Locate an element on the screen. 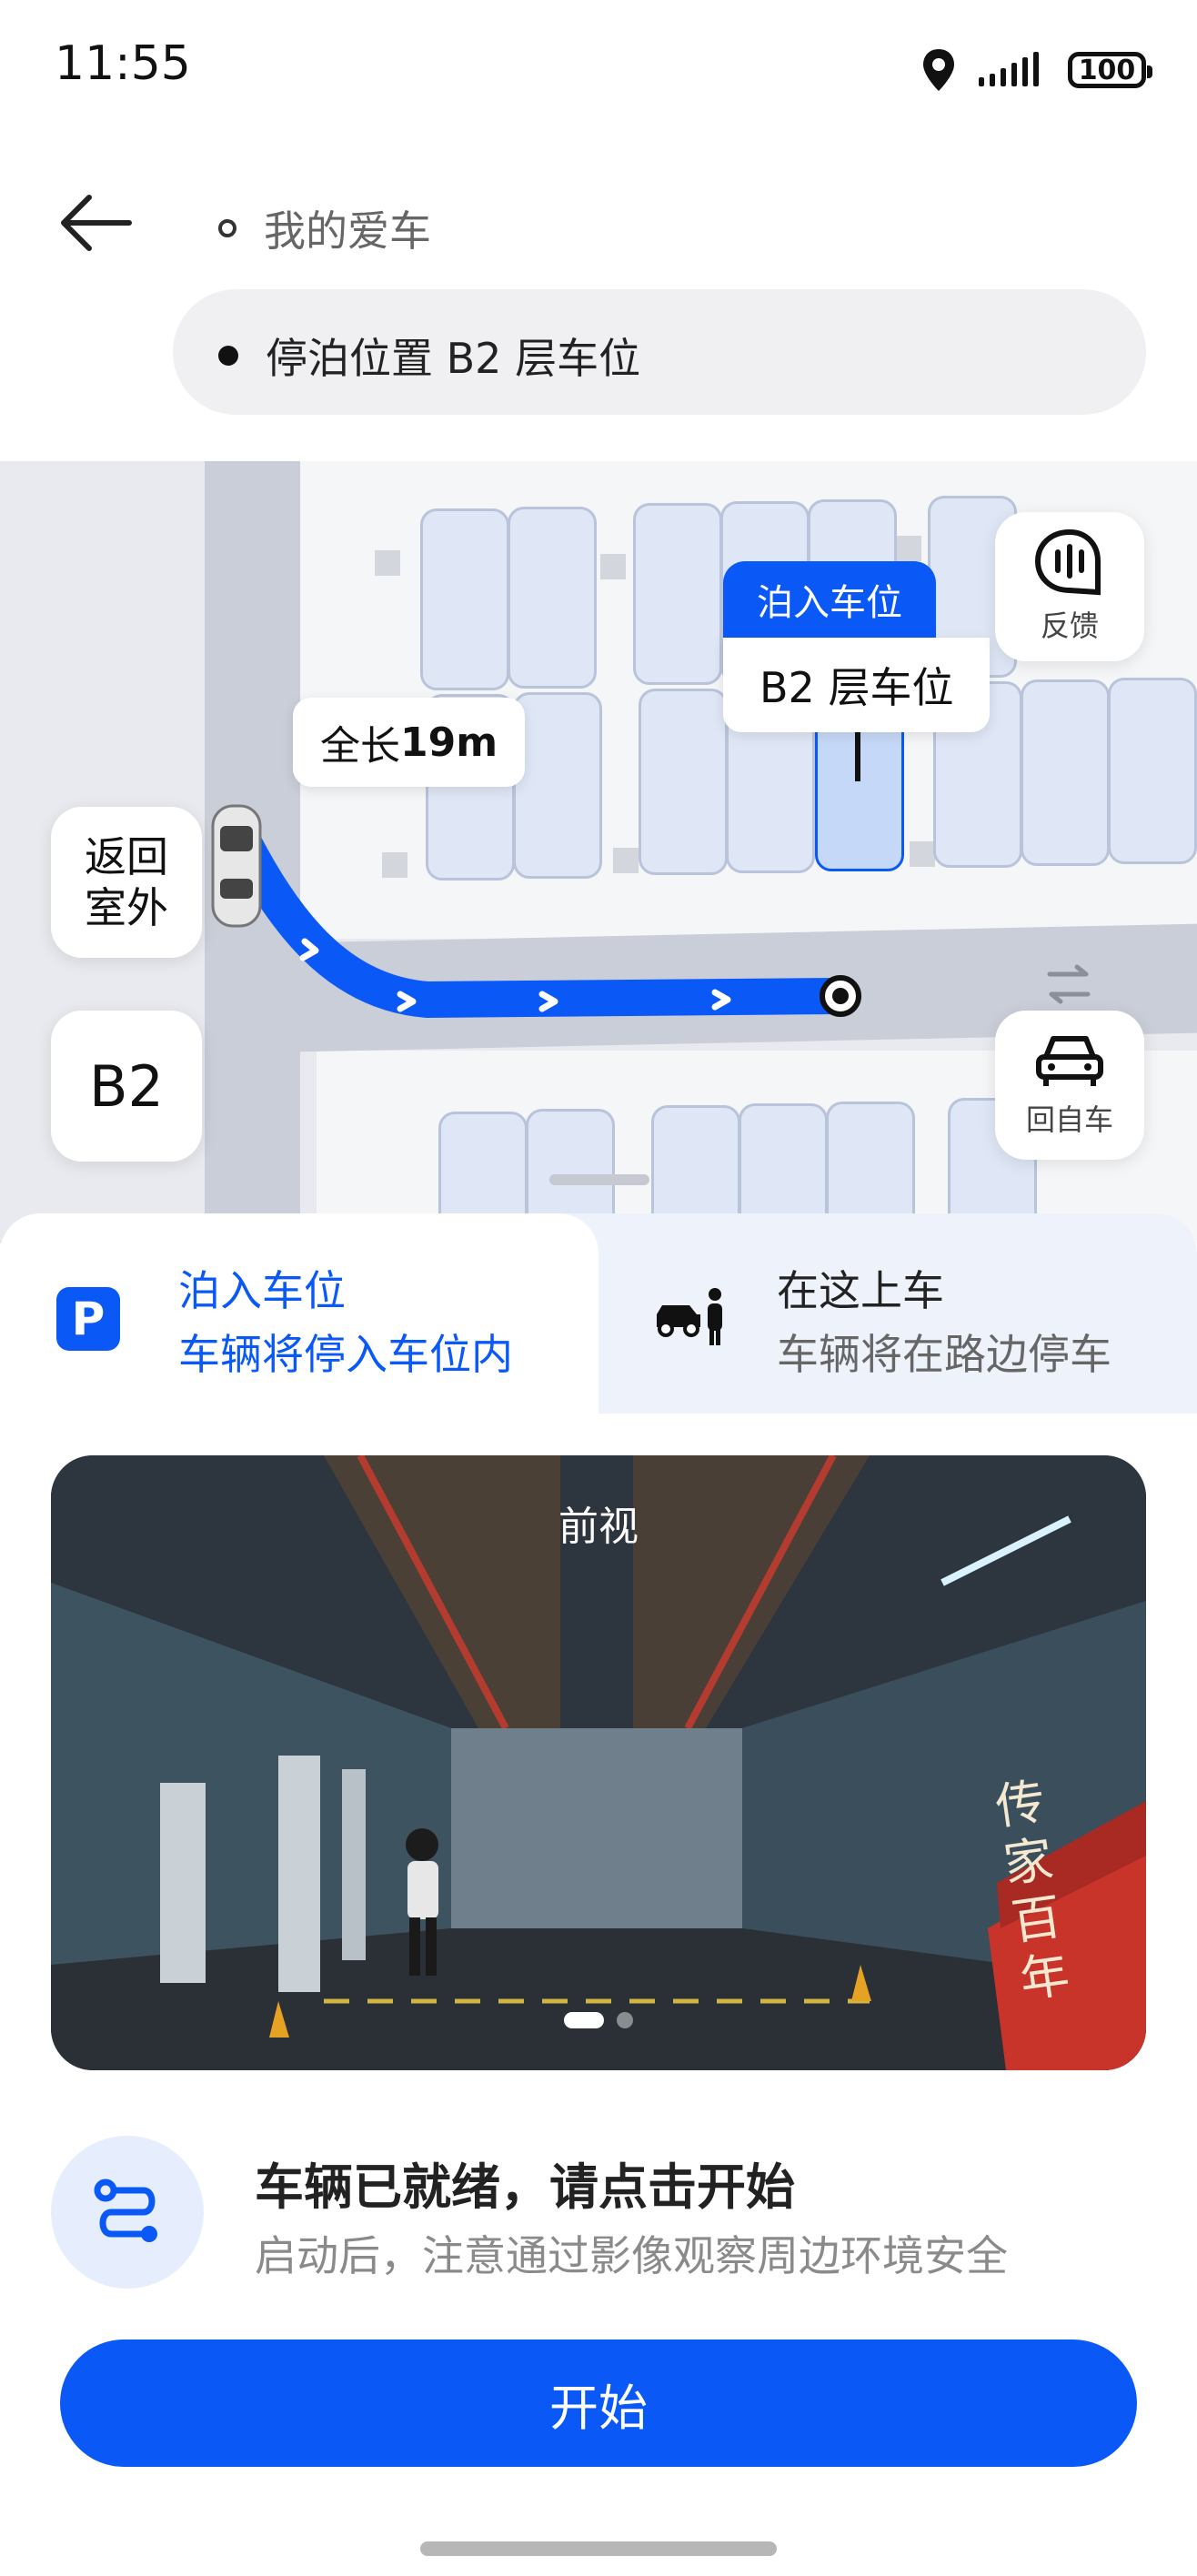 The width and height of the screenshot is (1197, 2576). ready-subtitle: 启动后，注意通过影像观察周边环境安全 is located at coordinates (631, 2255).